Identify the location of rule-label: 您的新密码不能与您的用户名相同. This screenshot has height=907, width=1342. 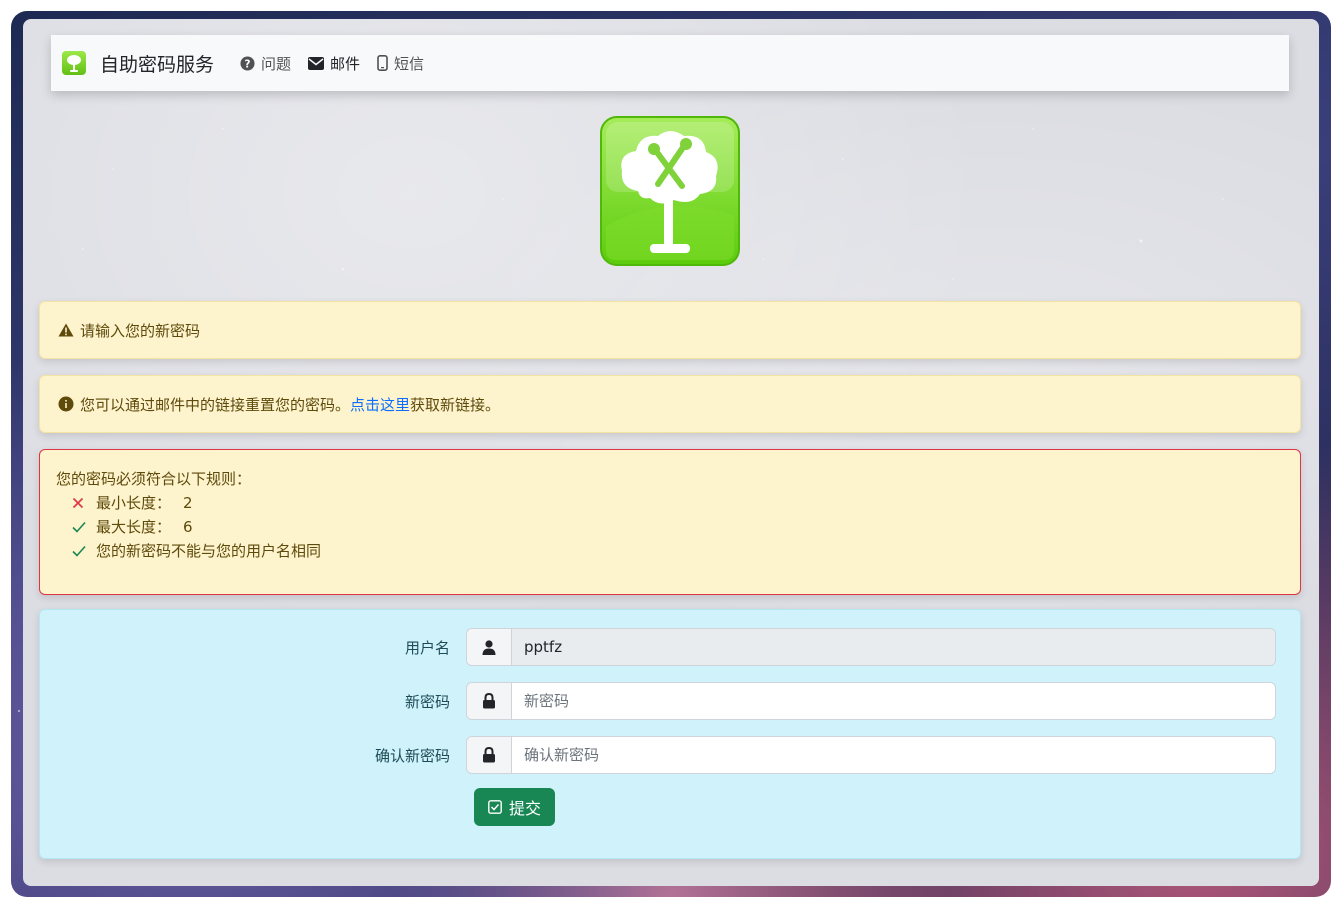
(209, 551).